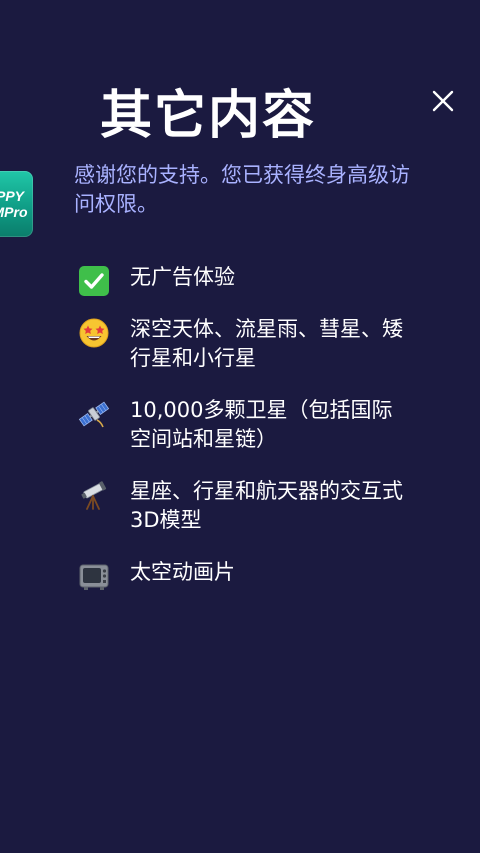  What do you see at coordinates (243, 574) in the screenshot?
I see `feature-item-animations: 太空动画片` at bounding box center [243, 574].